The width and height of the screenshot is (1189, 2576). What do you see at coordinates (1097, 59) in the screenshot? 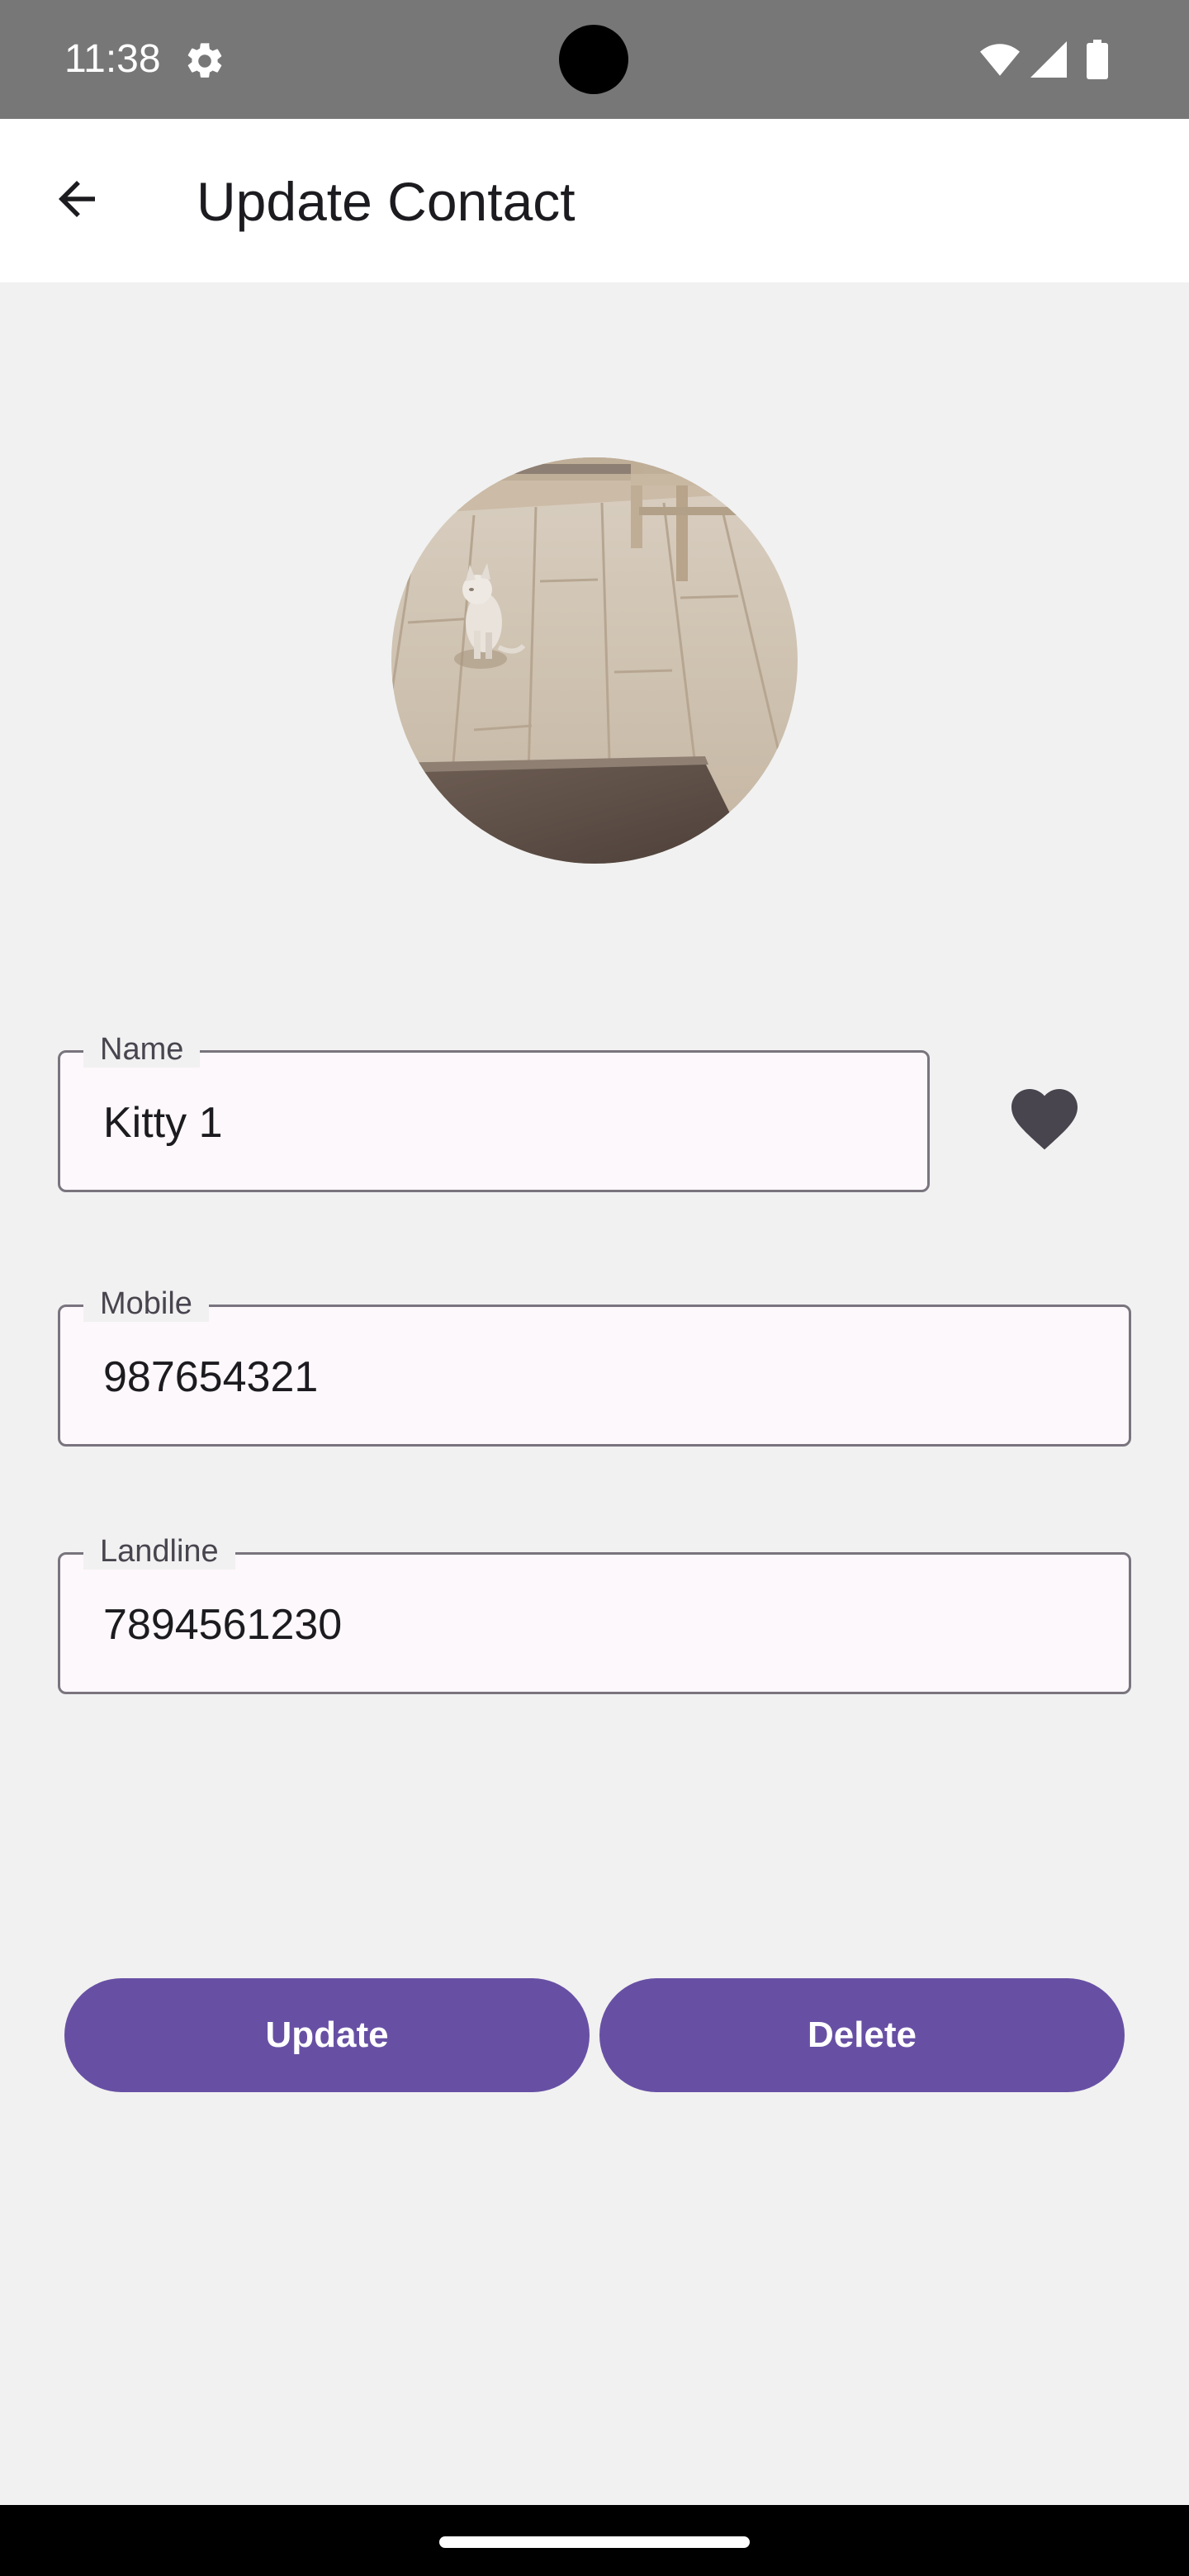
I see `battery-icon` at bounding box center [1097, 59].